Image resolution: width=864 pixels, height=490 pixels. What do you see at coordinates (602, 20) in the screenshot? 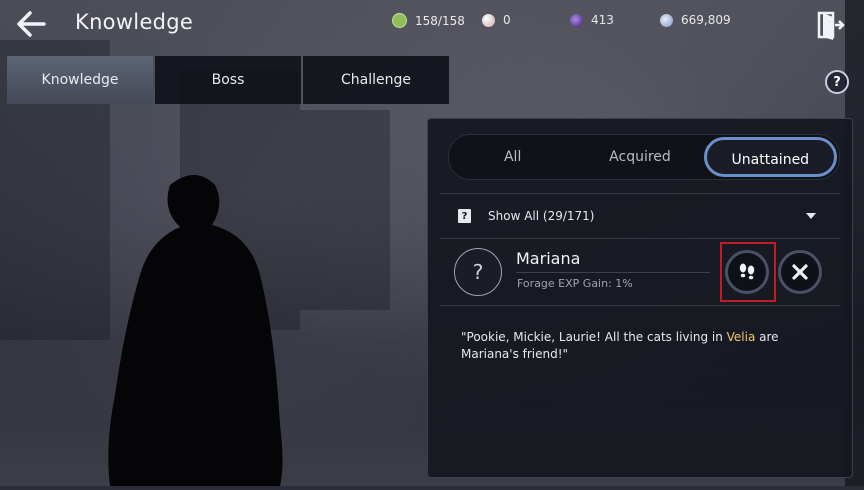
I see `black-gem-value: 413` at bounding box center [602, 20].